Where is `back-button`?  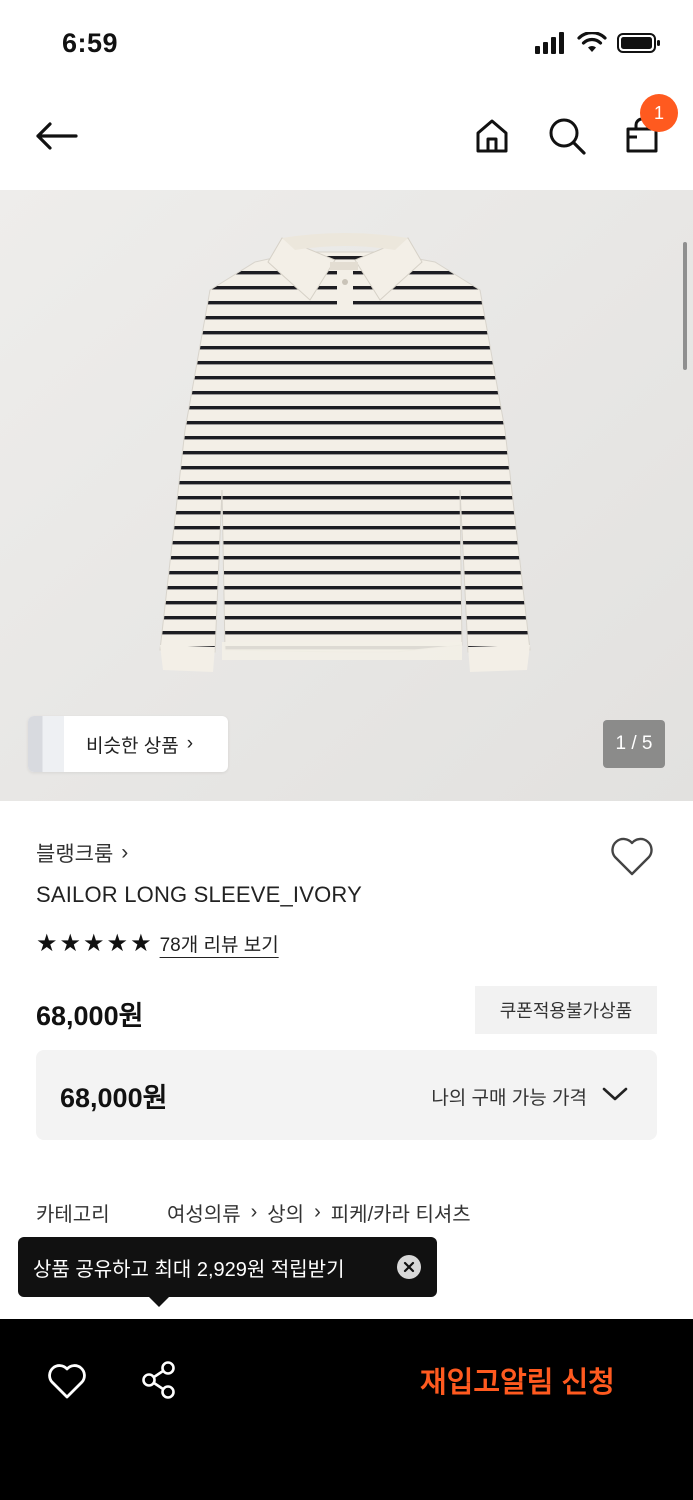 back-button is located at coordinates (56, 136).